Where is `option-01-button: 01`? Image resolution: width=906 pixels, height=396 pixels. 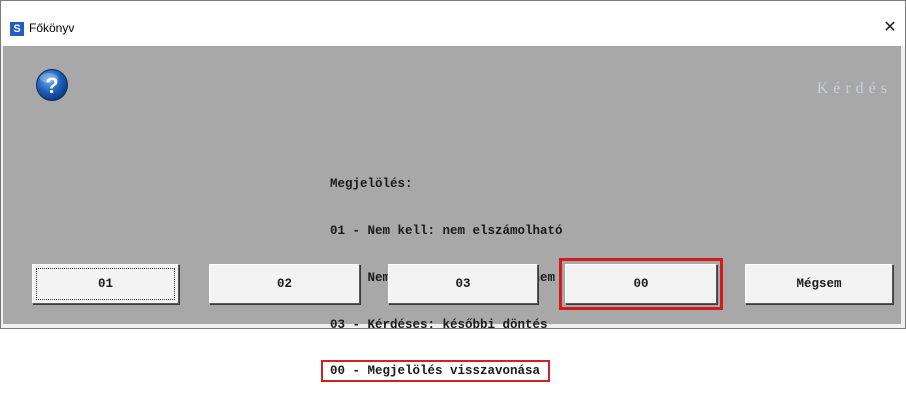 option-01-button: 01 is located at coordinates (105, 284).